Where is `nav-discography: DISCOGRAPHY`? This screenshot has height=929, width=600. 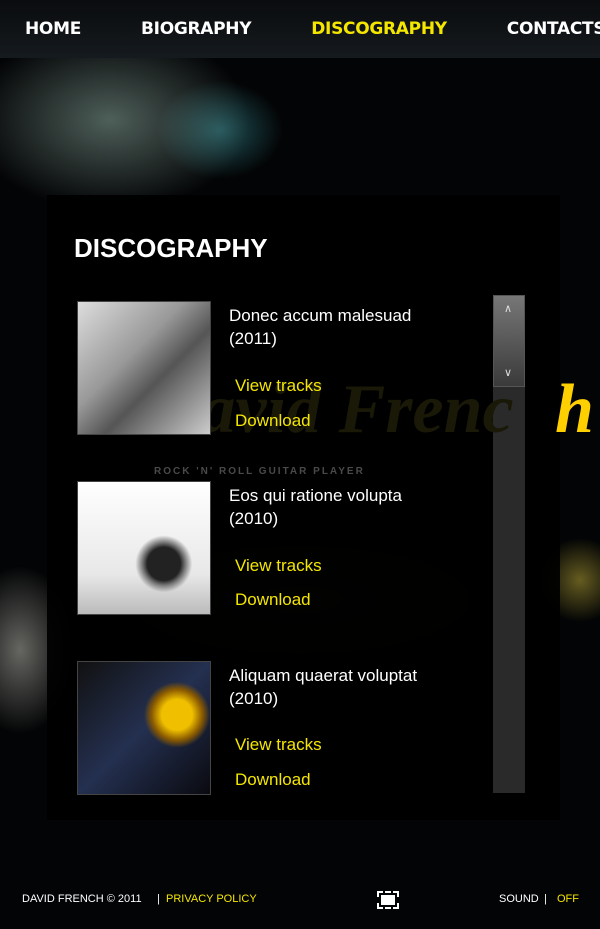
nav-discography: DISCOGRAPHY is located at coordinates (379, 29).